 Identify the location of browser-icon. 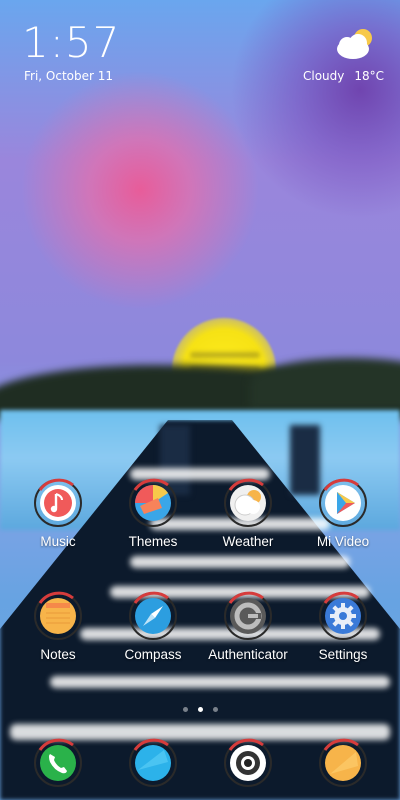
(343, 762).